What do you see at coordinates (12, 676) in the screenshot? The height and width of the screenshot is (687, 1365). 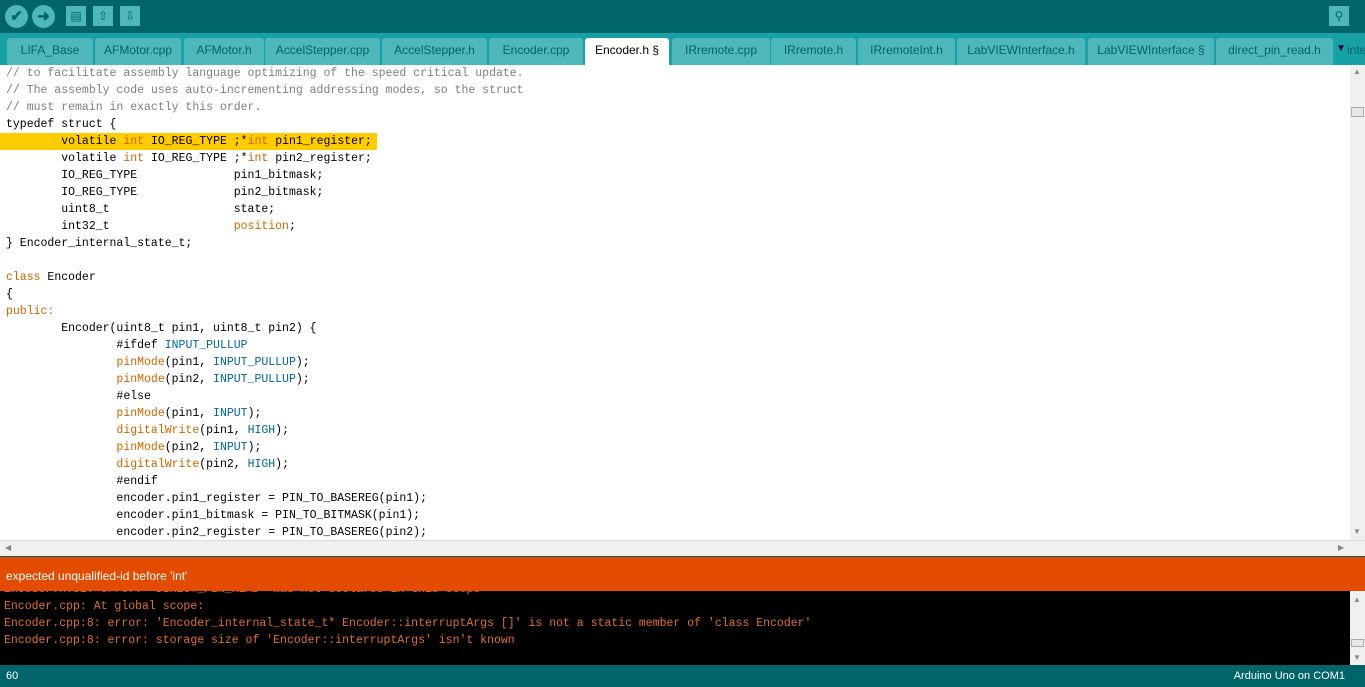 I see `line-number: 60` at bounding box center [12, 676].